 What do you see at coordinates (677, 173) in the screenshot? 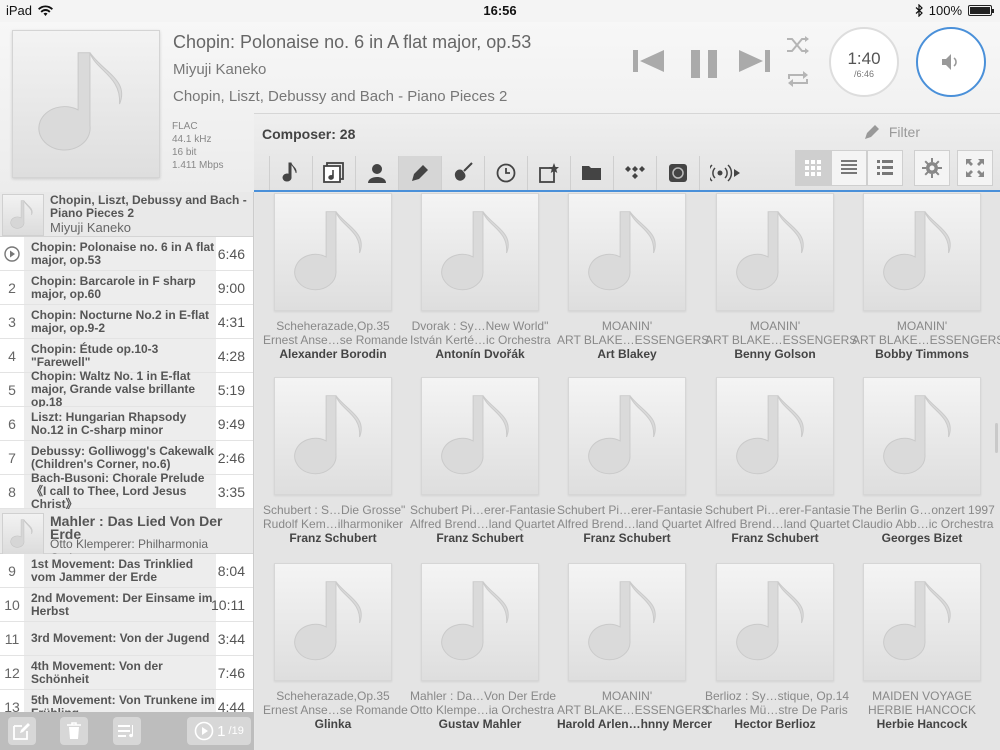
I see `tab-qobuz` at bounding box center [677, 173].